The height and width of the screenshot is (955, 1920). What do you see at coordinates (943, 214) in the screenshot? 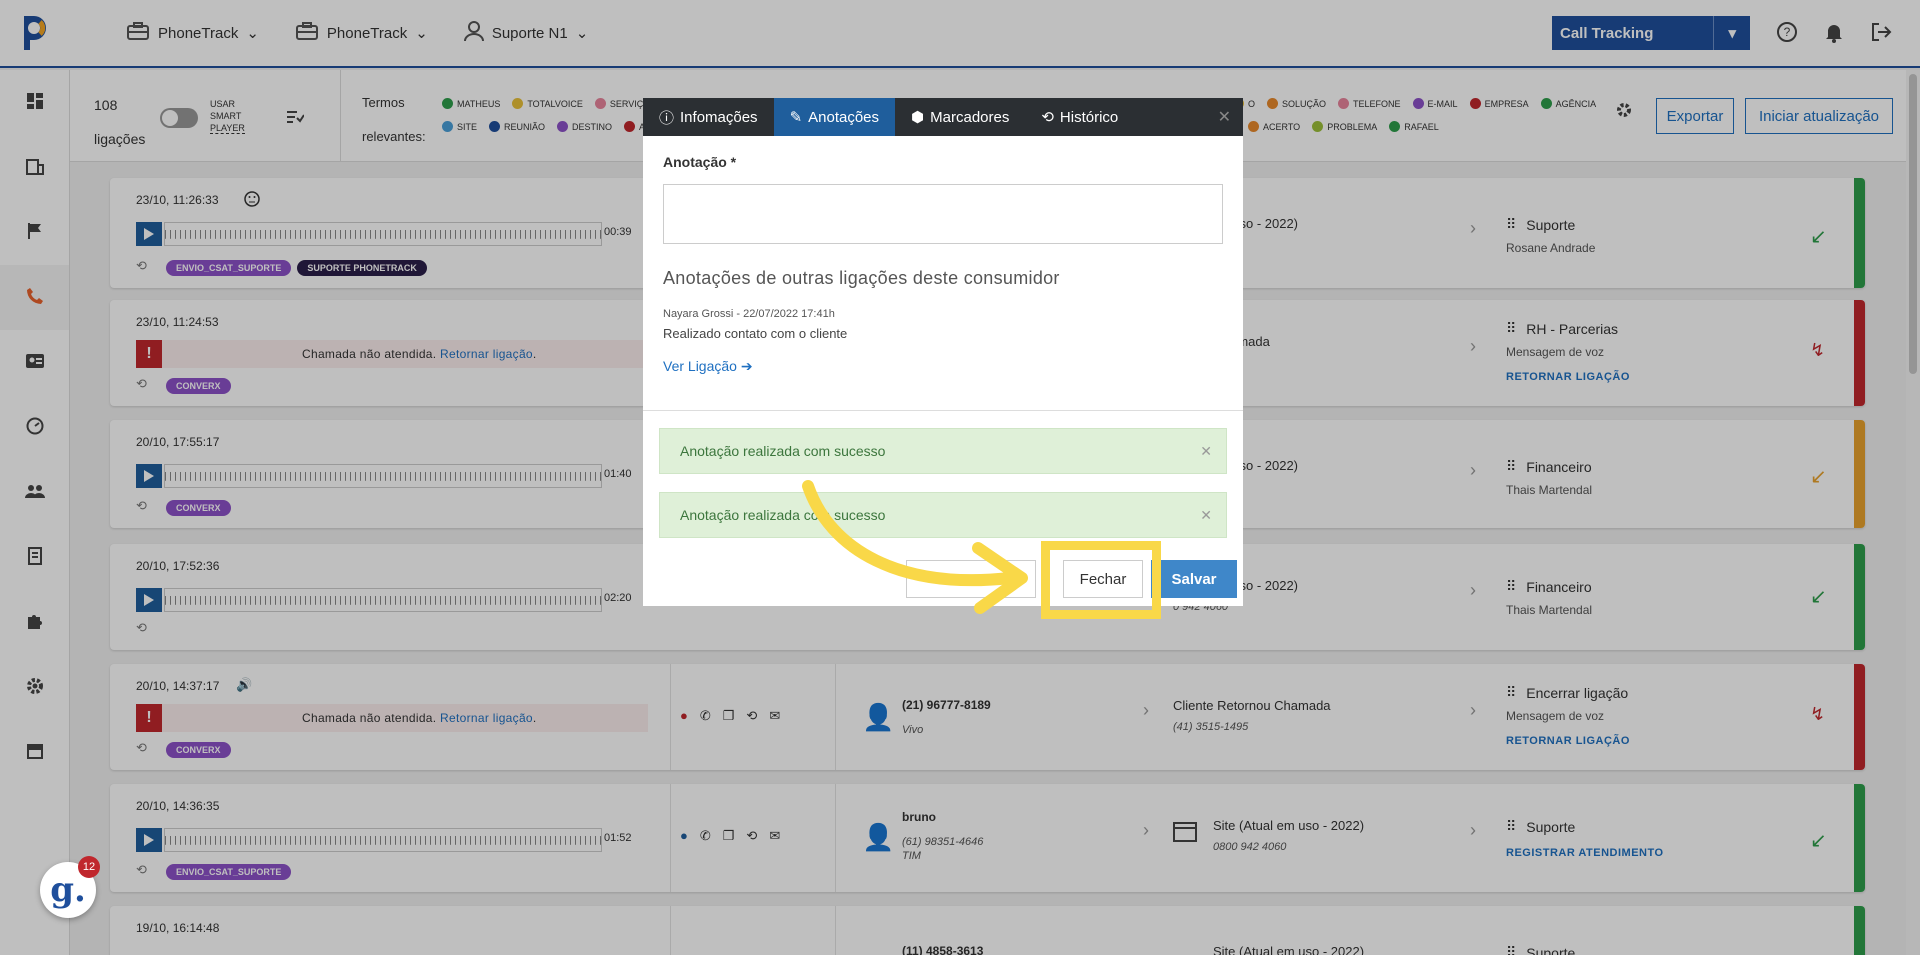
I see `note-textarea` at bounding box center [943, 214].